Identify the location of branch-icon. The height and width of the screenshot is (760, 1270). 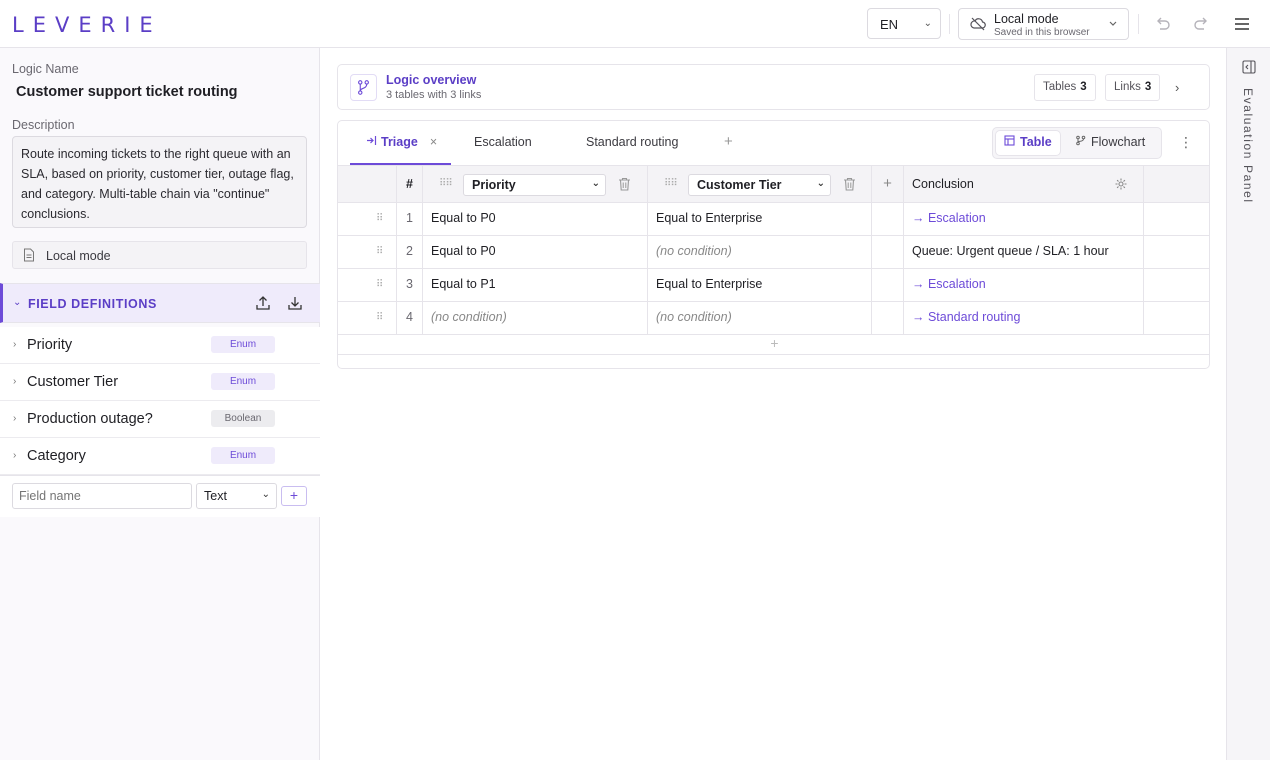
(363, 87).